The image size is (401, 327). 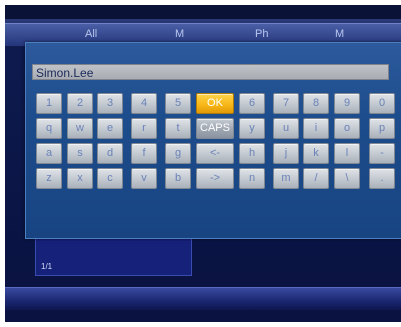 I want to click on key-s: s, so click(x=80, y=153).